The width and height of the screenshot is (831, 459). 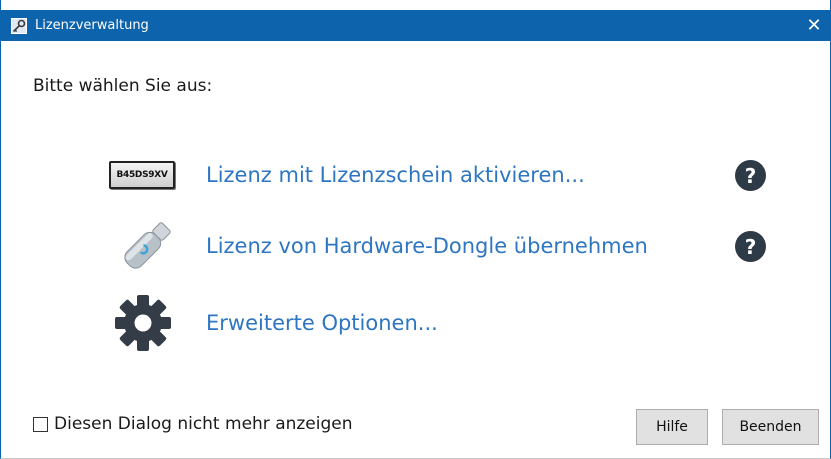 I want to click on close-button: ✕, so click(x=814, y=25).